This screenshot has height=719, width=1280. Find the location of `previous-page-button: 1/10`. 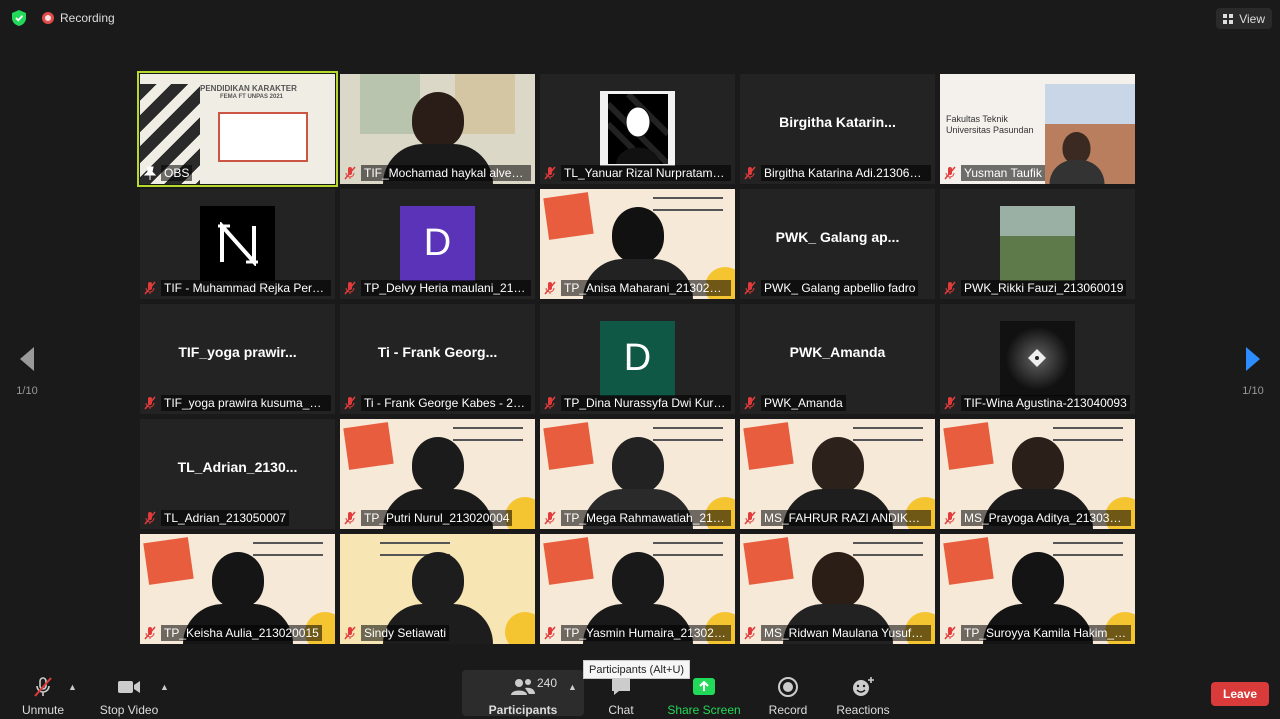

previous-page-button: 1/10 is located at coordinates (27, 371).